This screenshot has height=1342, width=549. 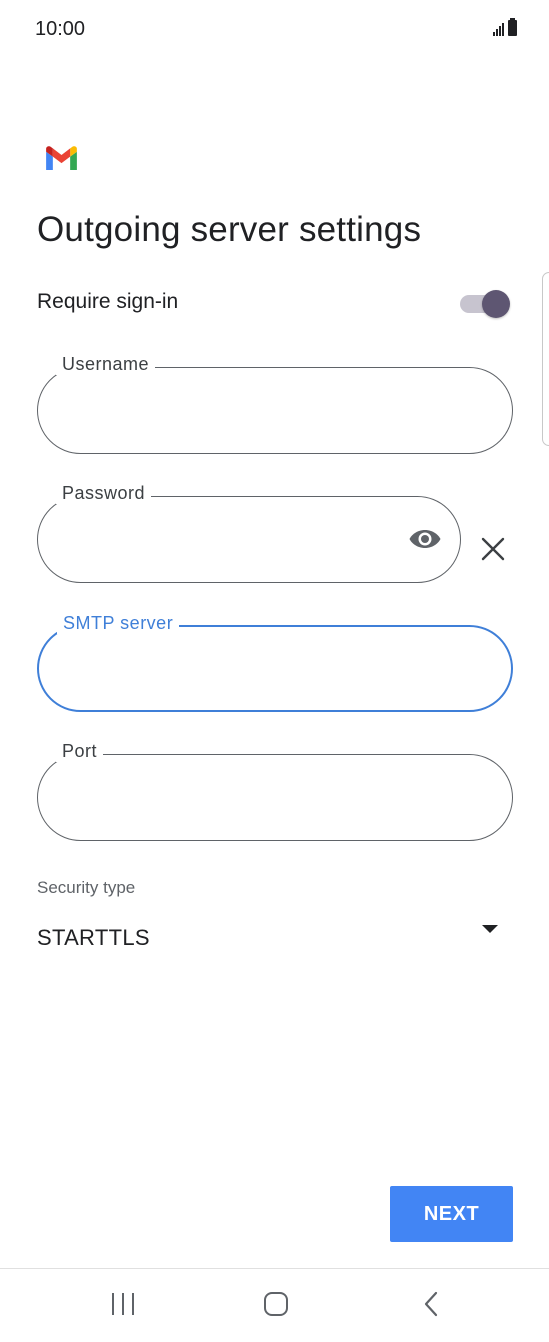 I want to click on status-icons, so click(x=505, y=27).